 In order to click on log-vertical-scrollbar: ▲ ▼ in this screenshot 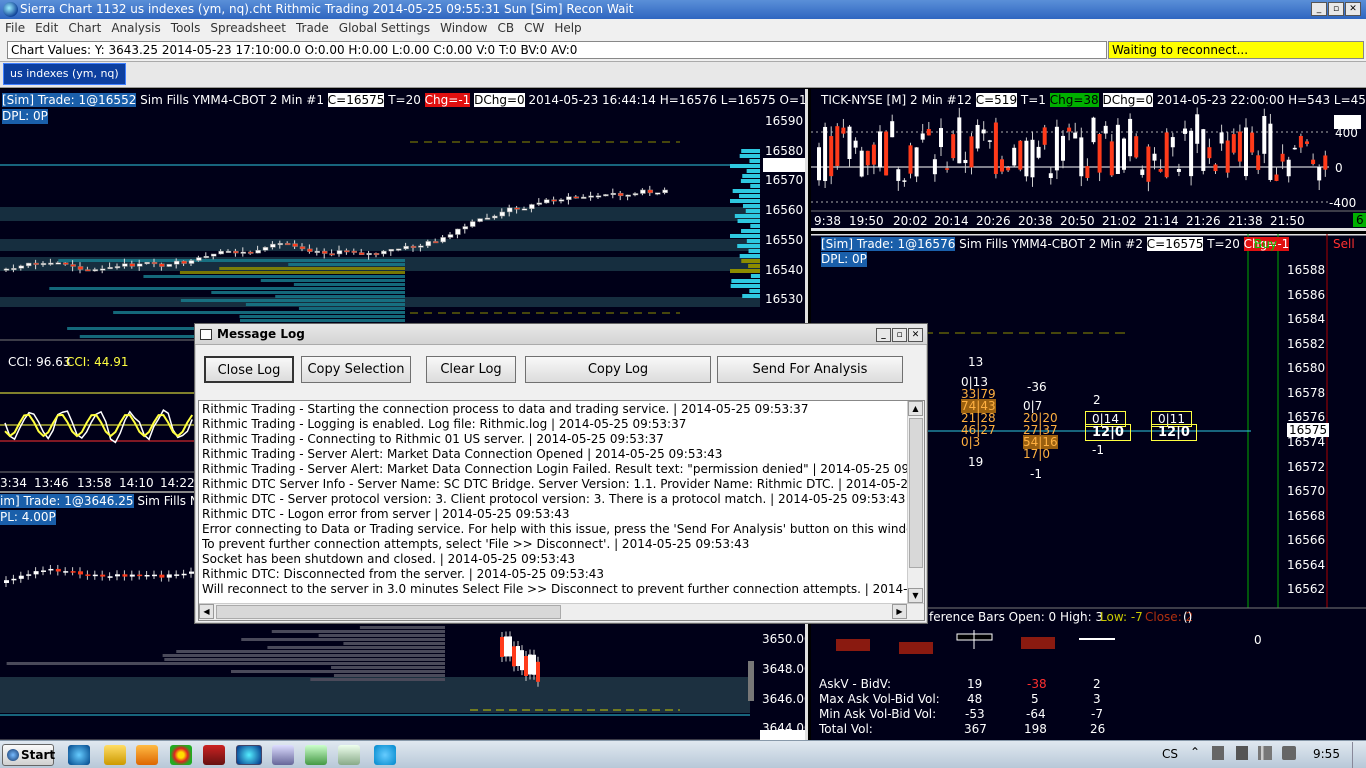, I will do `click(915, 502)`.